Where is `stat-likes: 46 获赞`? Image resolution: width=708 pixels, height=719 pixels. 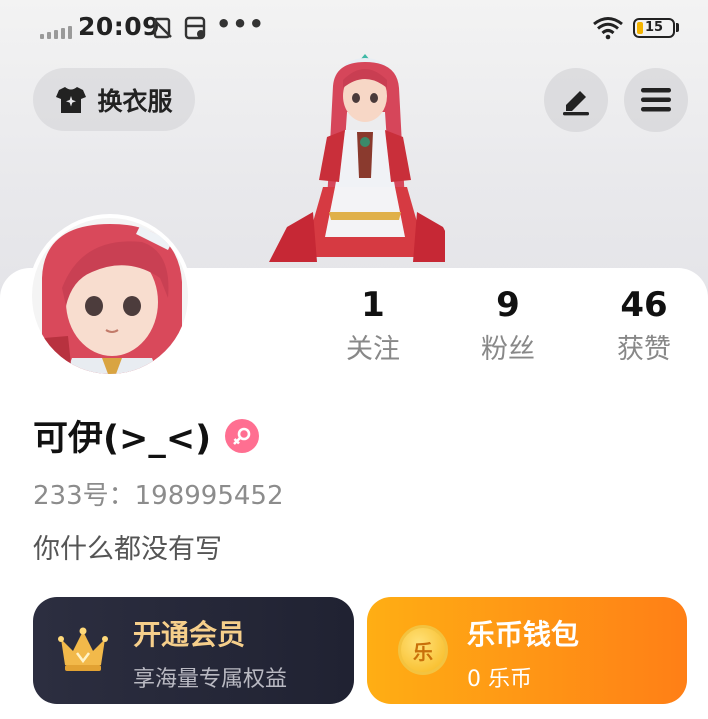
stat-likes: 46 获赞 is located at coordinates (644, 326).